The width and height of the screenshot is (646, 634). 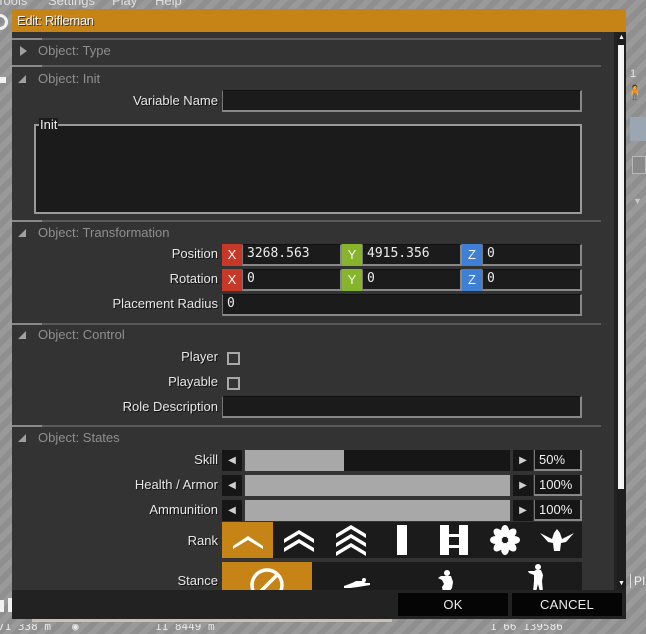 I want to click on background-selected-item, so click(x=638, y=129).